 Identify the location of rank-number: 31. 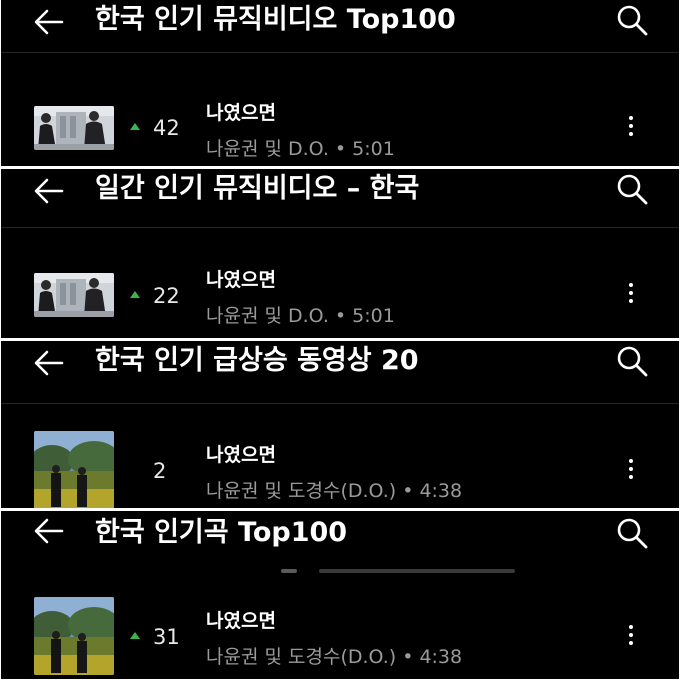
(166, 637).